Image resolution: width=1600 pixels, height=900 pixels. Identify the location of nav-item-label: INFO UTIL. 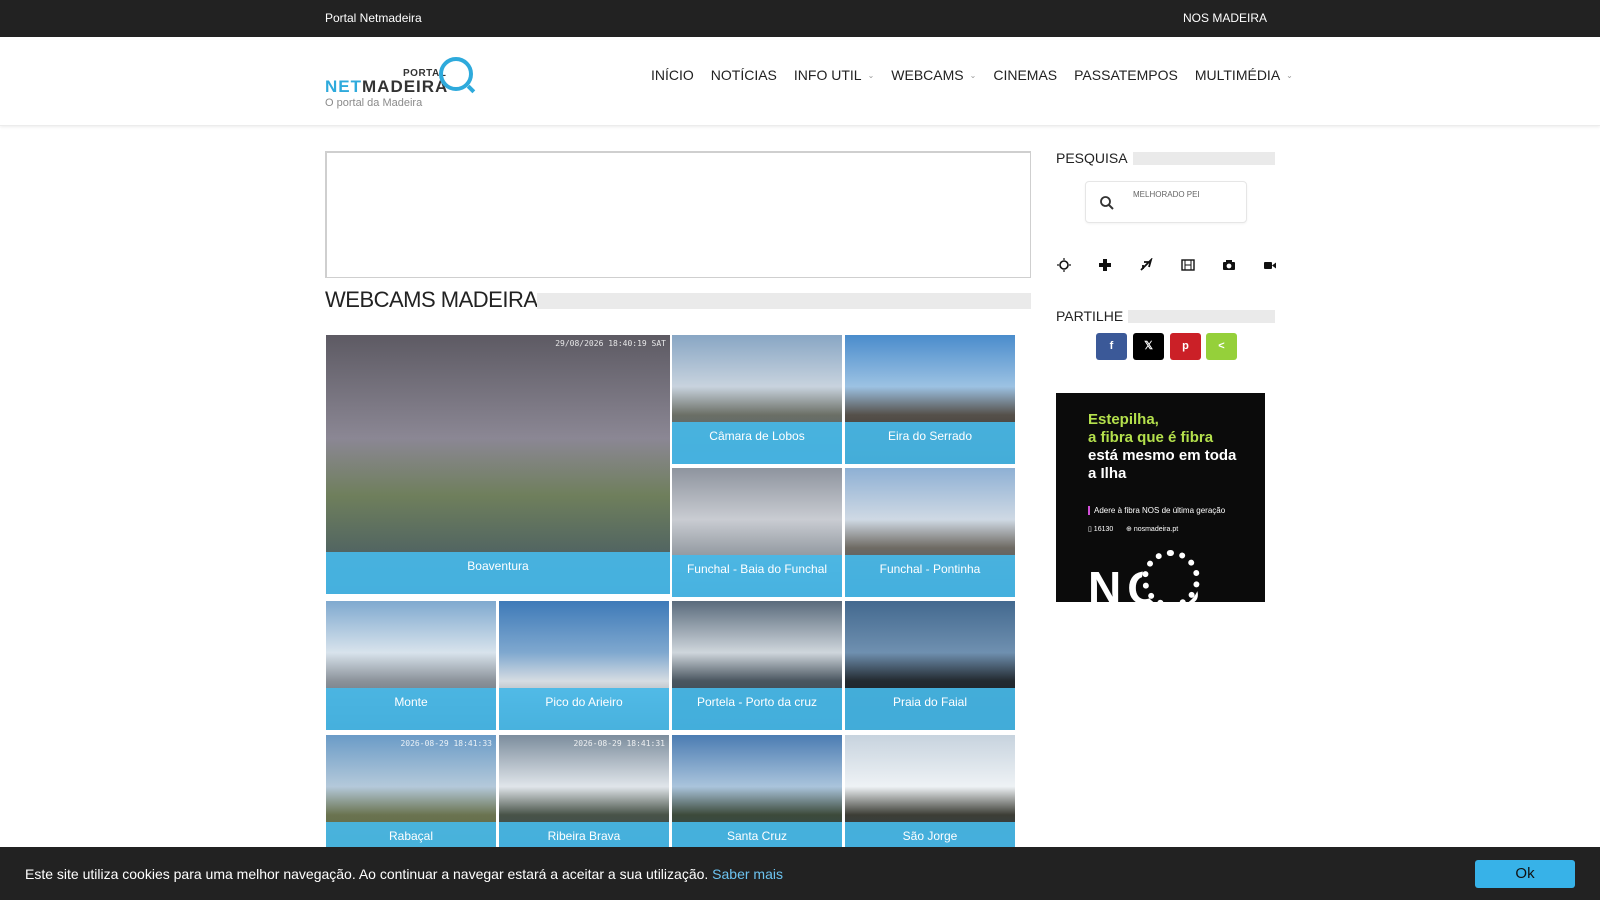
(827, 75).